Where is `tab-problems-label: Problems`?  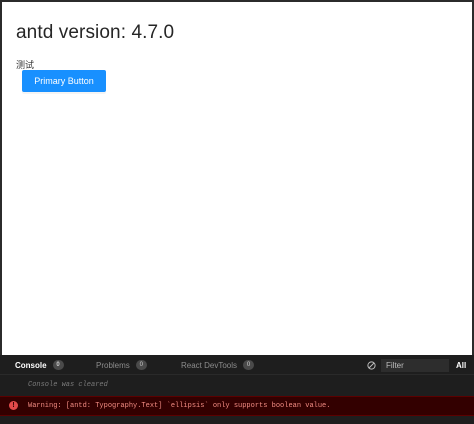
tab-problems-label: Problems is located at coordinates (113, 365).